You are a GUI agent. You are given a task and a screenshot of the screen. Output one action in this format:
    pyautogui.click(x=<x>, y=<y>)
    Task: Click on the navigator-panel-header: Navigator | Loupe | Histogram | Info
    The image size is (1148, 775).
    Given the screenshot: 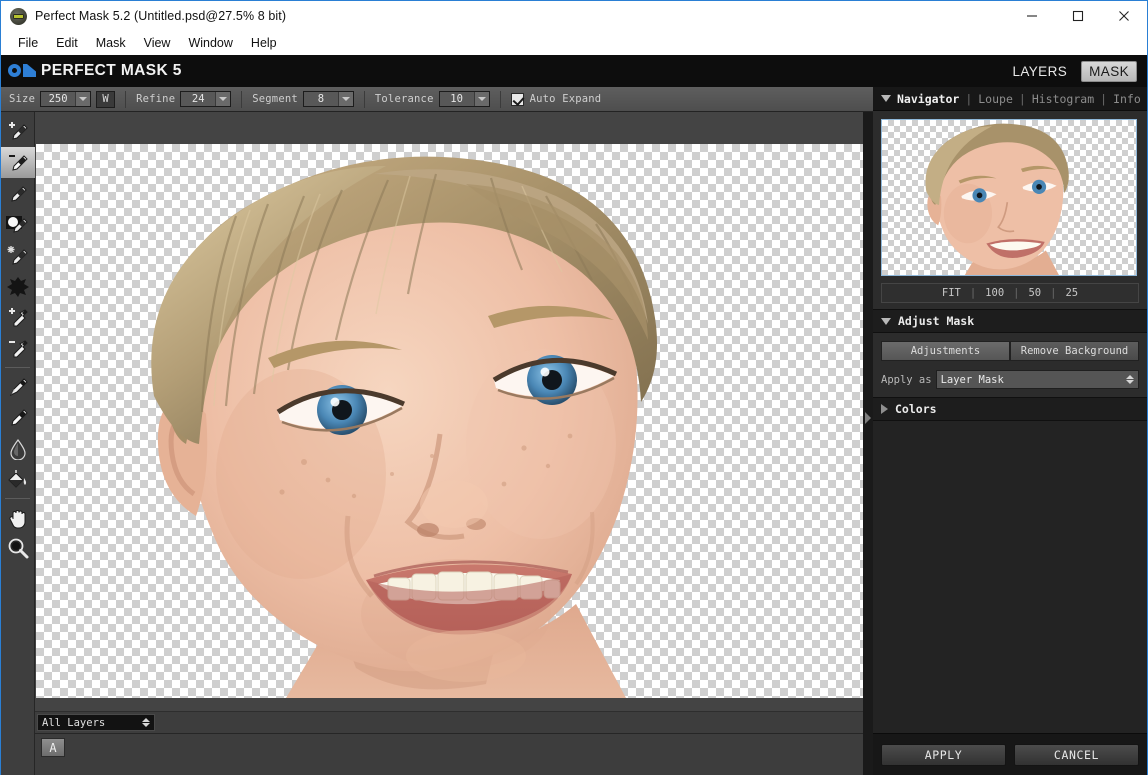 What is the action you would take?
    pyautogui.click(x=1010, y=99)
    